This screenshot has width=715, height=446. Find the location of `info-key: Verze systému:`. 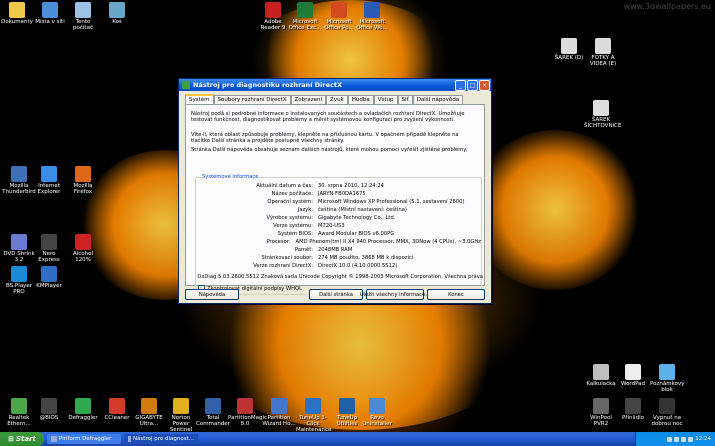

info-key: Verze systému: is located at coordinates (293, 226).